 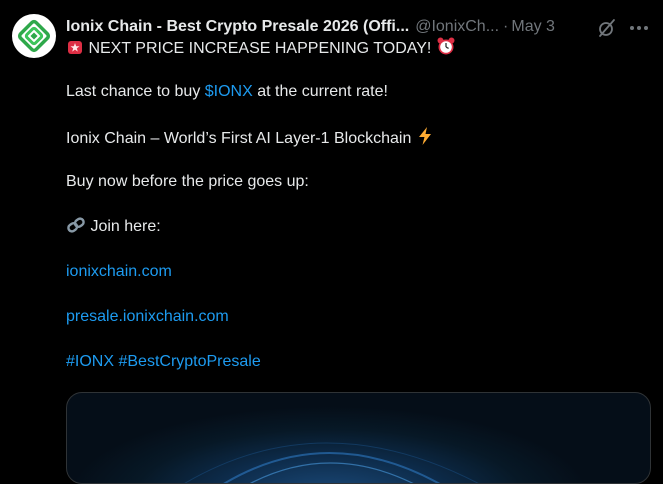 I want to click on grok-icon, so click(x=607, y=28).